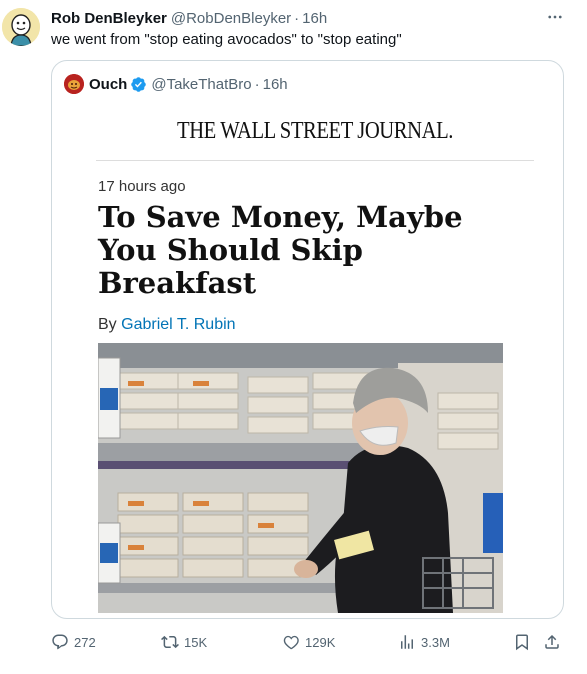 This screenshot has height=674, width=587. I want to click on bookmark-button, so click(522, 642).